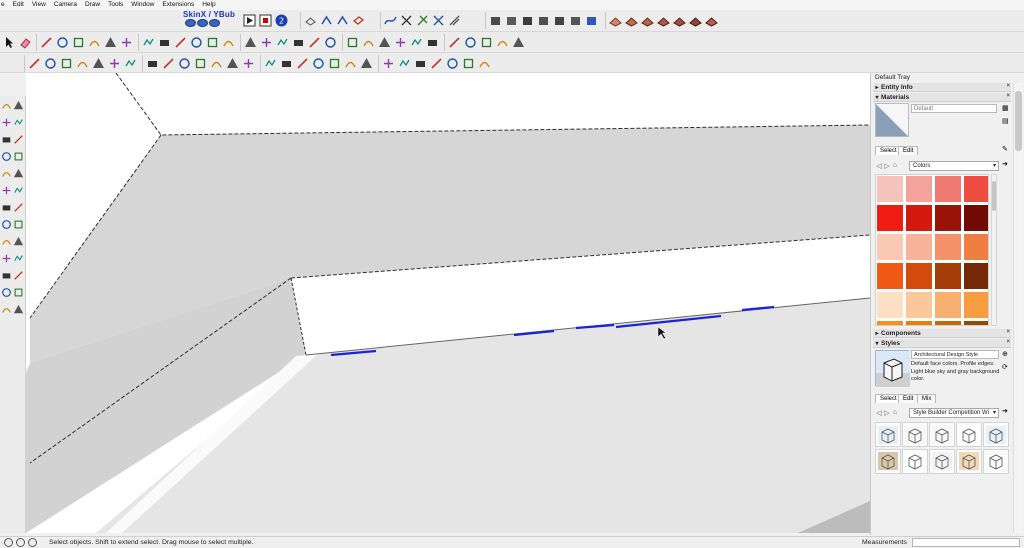  Describe the element at coordinates (468, 63) in the screenshot. I see `vertex-tools-icon` at that location.